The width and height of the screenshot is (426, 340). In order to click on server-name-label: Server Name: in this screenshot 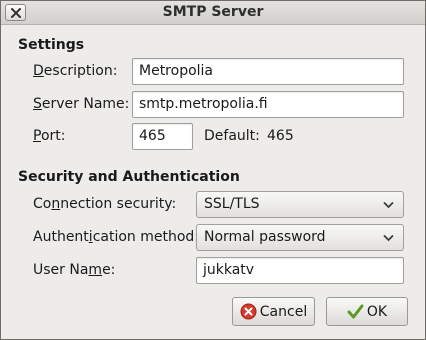, I will do `click(81, 104)`.